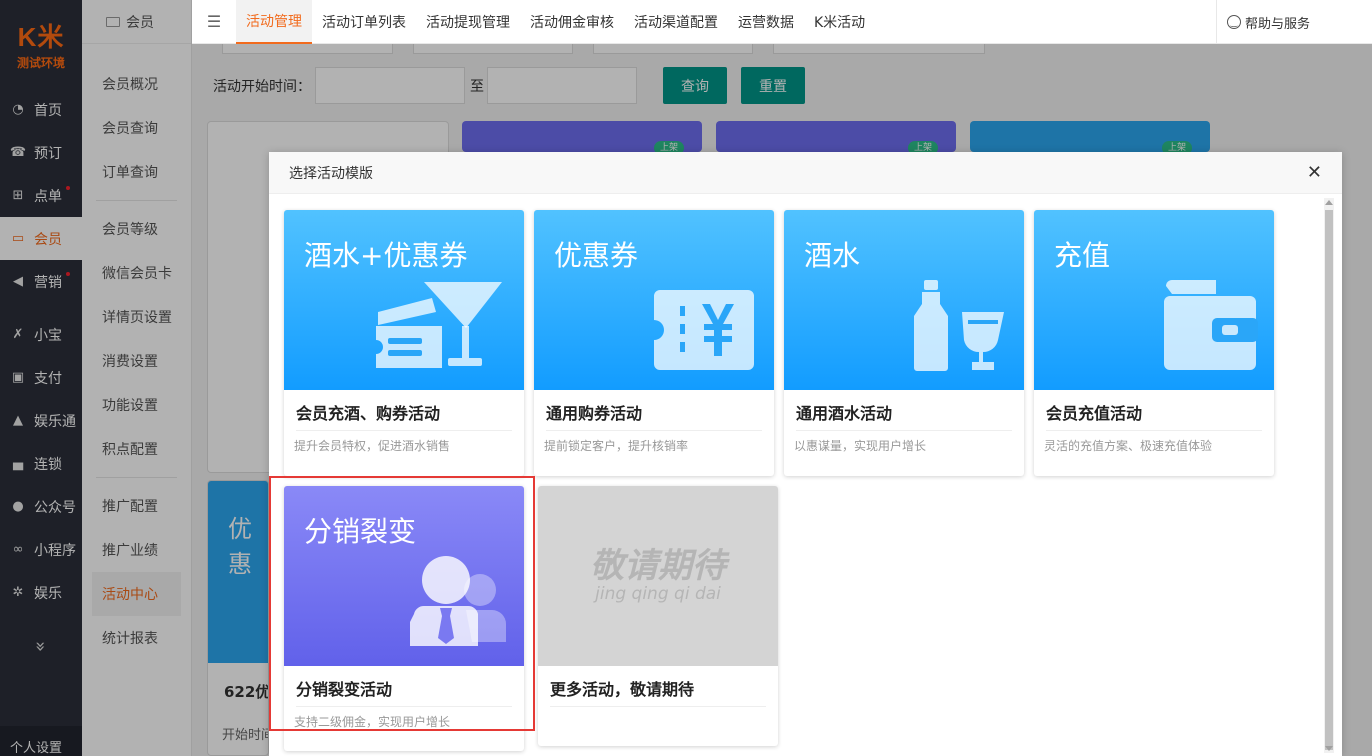 Image resolution: width=1372 pixels, height=756 pixels. Describe the element at coordinates (274, 22) in the screenshot. I see `tab-activity-management: 活动管理` at that location.